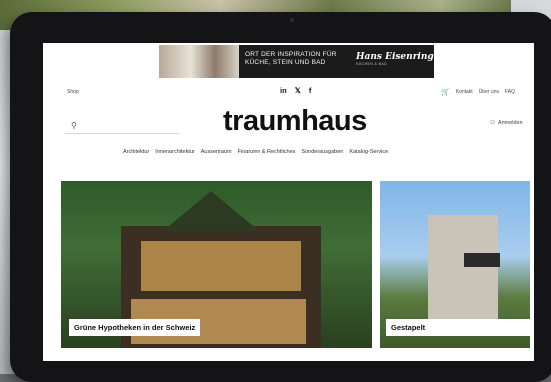 This screenshot has height=382, width=551. Describe the element at coordinates (510, 123) in the screenshot. I see `login-label: Anmelden` at that location.